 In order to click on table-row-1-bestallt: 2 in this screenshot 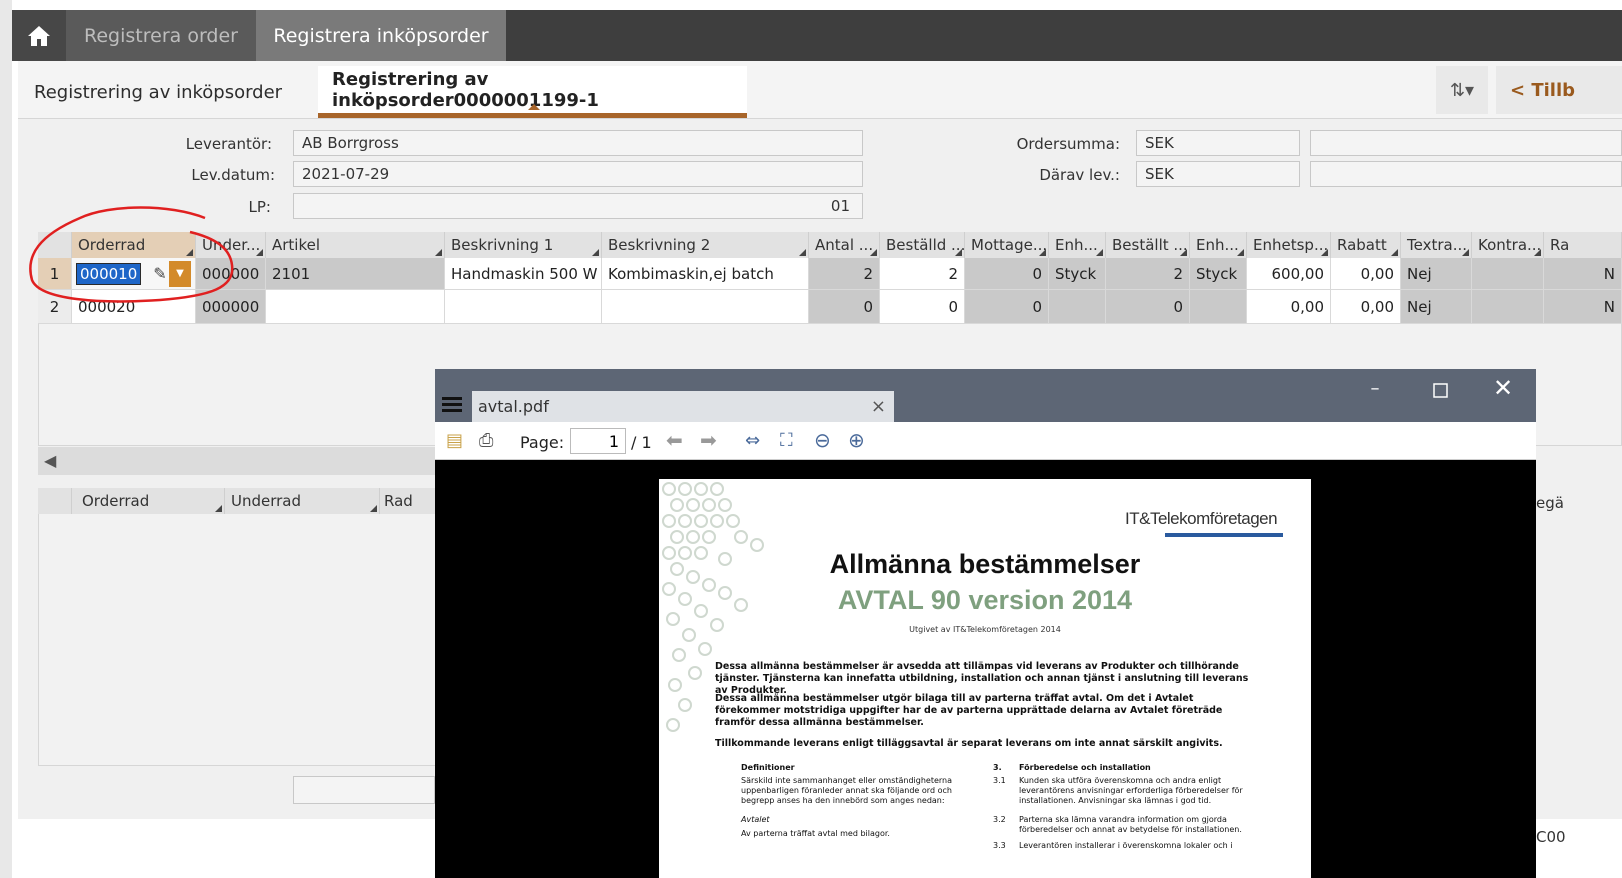, I will do `click(1148, 274)`.